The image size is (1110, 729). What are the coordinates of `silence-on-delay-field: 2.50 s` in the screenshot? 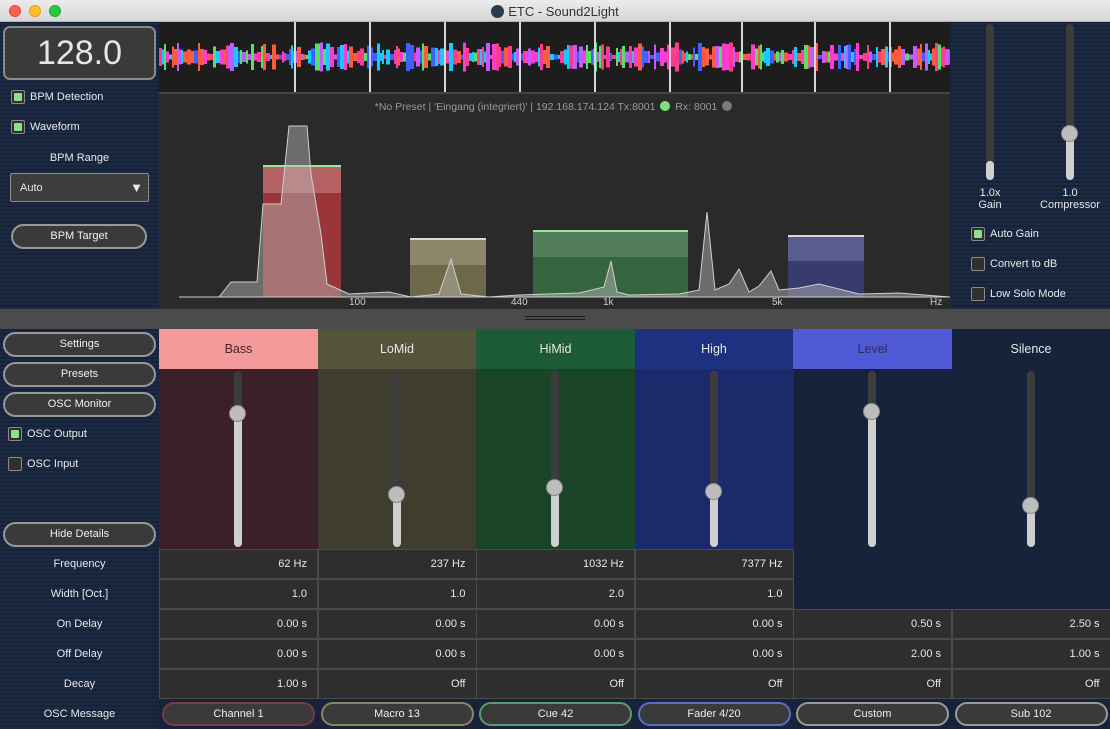 It's located at (1030, 624).